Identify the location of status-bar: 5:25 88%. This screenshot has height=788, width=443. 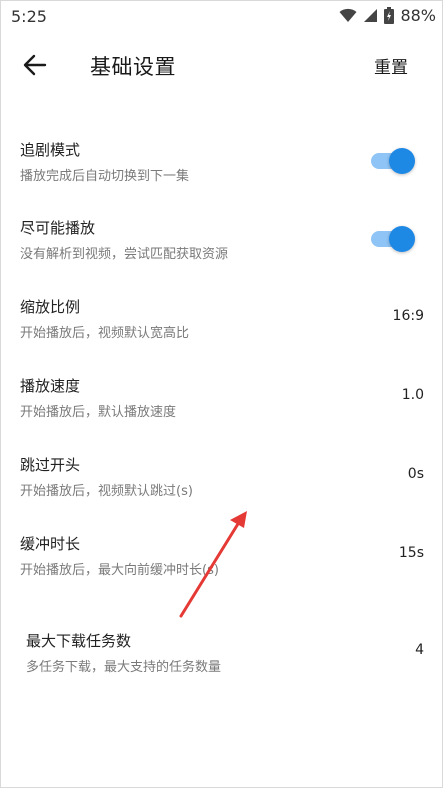
(222, 17).